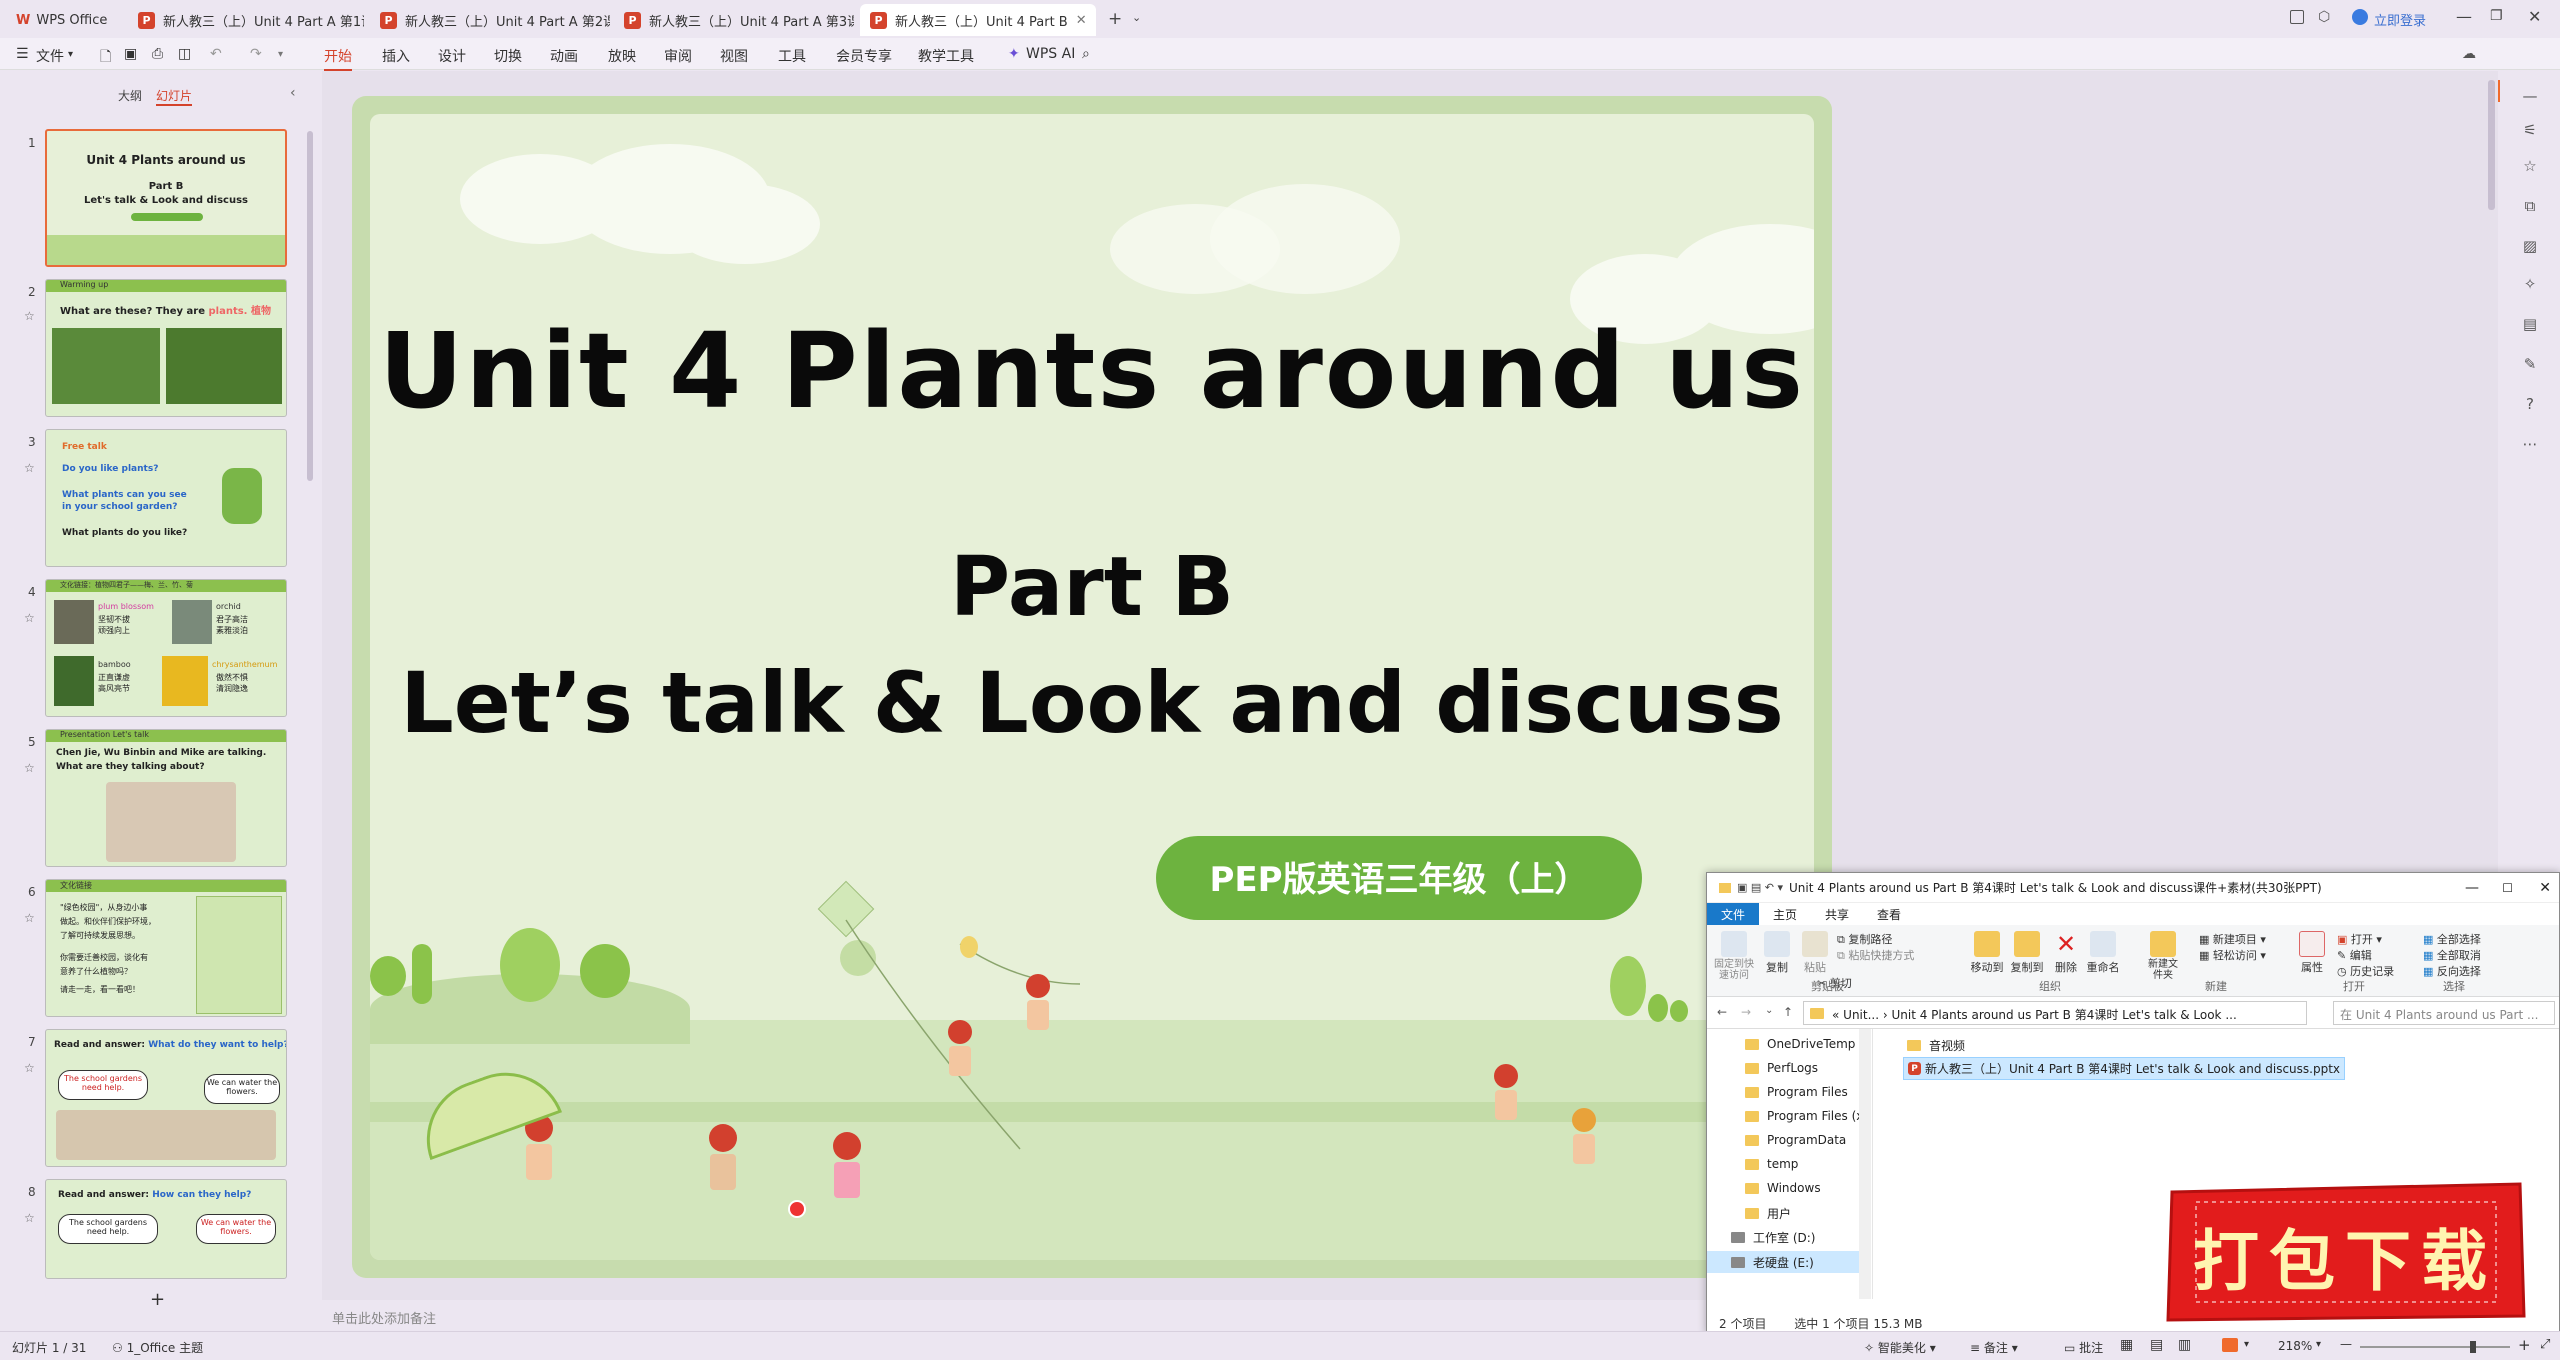 Image resolution: width=2560 pixels, height=1360 pixels. I want to click on help-icon: ?, so click(2530, 405).